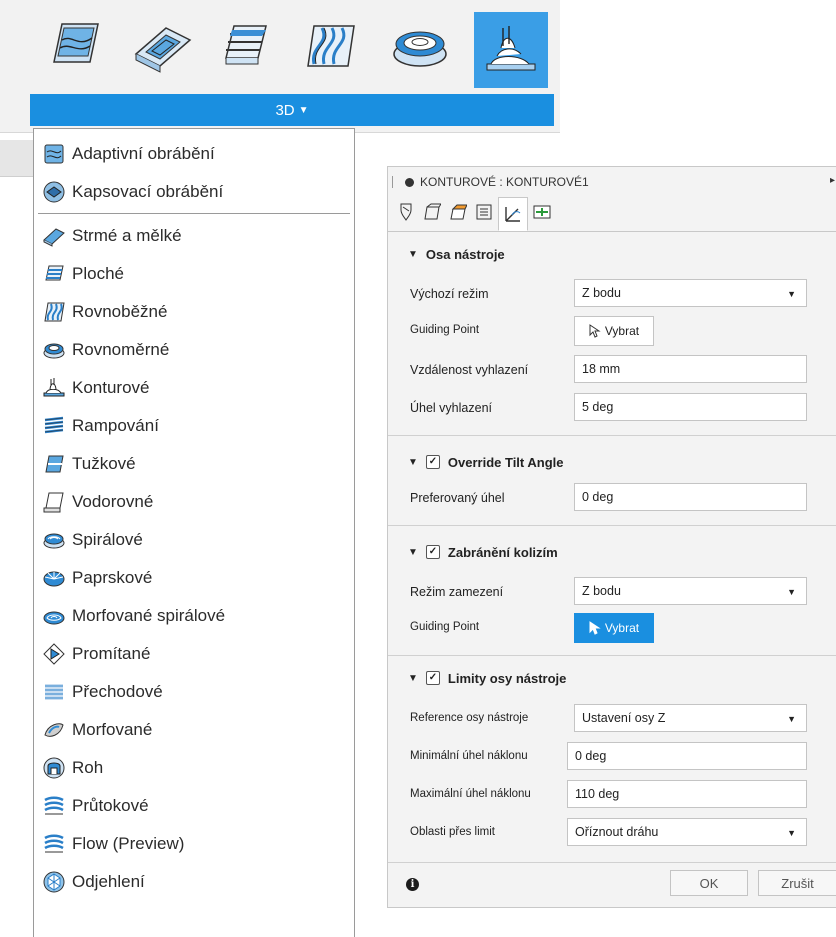  I want to click on parallel-icon, so click(330, 46).